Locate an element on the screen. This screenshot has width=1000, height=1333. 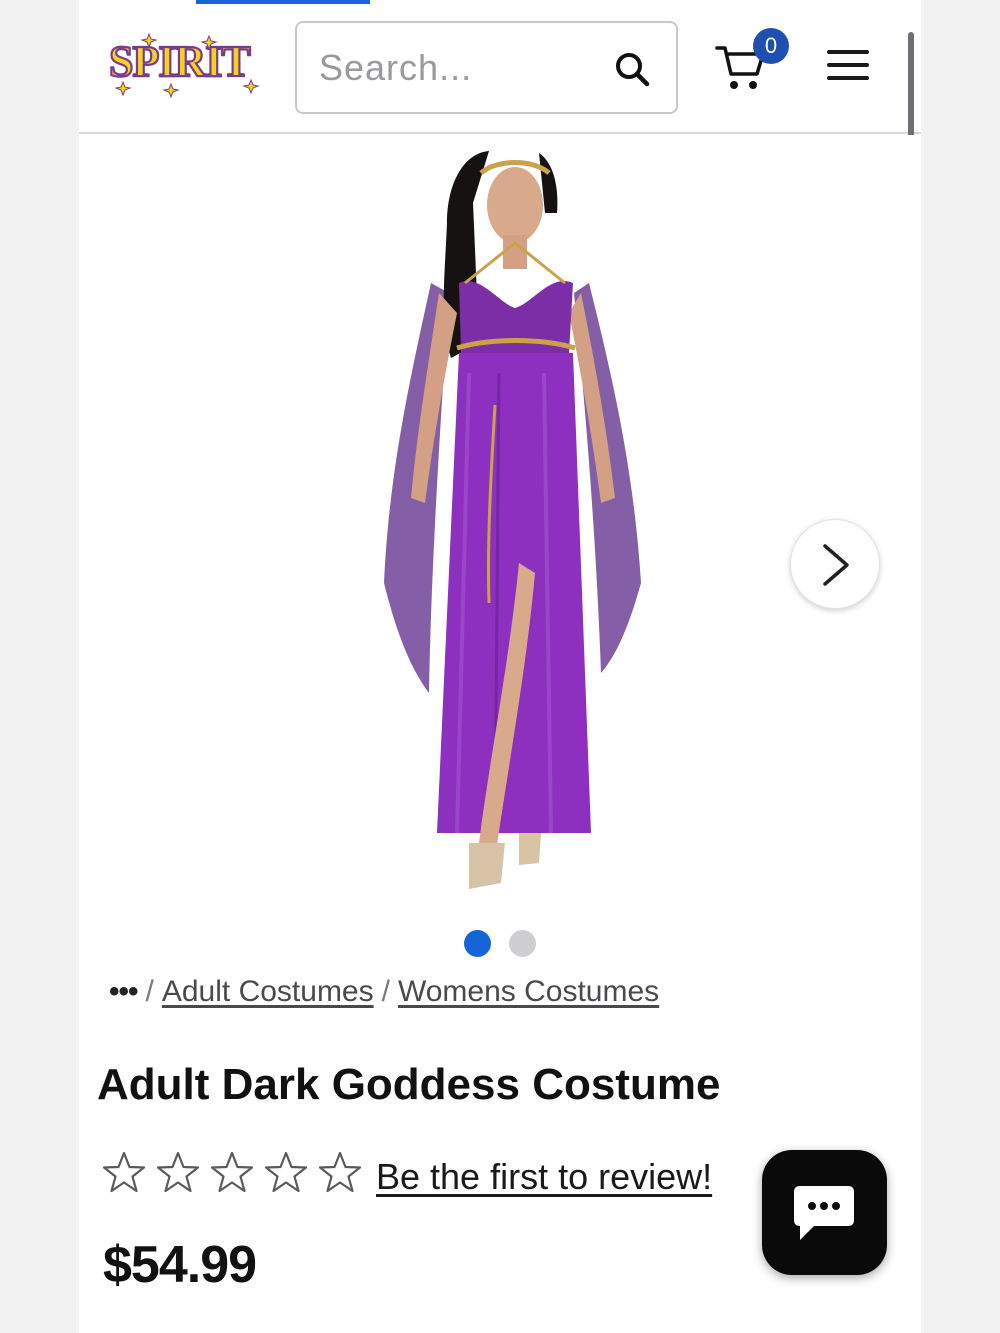
breadcrumb-womens-costumes: Womens Costumes is located at coordinates (528, 991).